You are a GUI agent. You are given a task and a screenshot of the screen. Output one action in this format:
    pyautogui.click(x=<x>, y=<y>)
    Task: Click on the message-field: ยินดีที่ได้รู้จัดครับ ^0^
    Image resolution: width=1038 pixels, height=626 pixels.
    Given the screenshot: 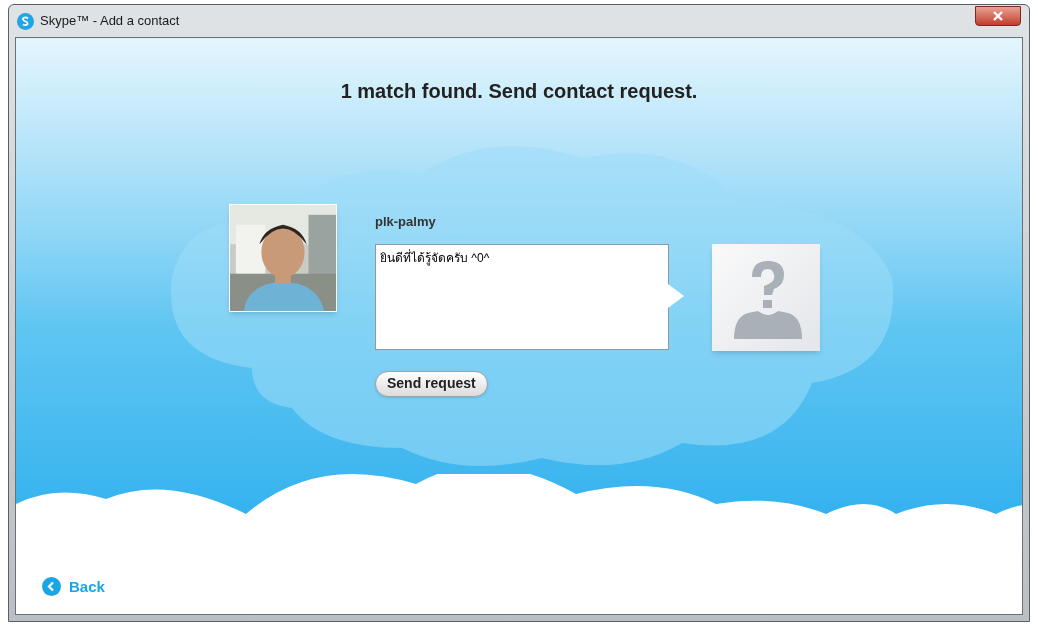 What is the action you would take?
    pyautogui.click(x=522, y=296)
    